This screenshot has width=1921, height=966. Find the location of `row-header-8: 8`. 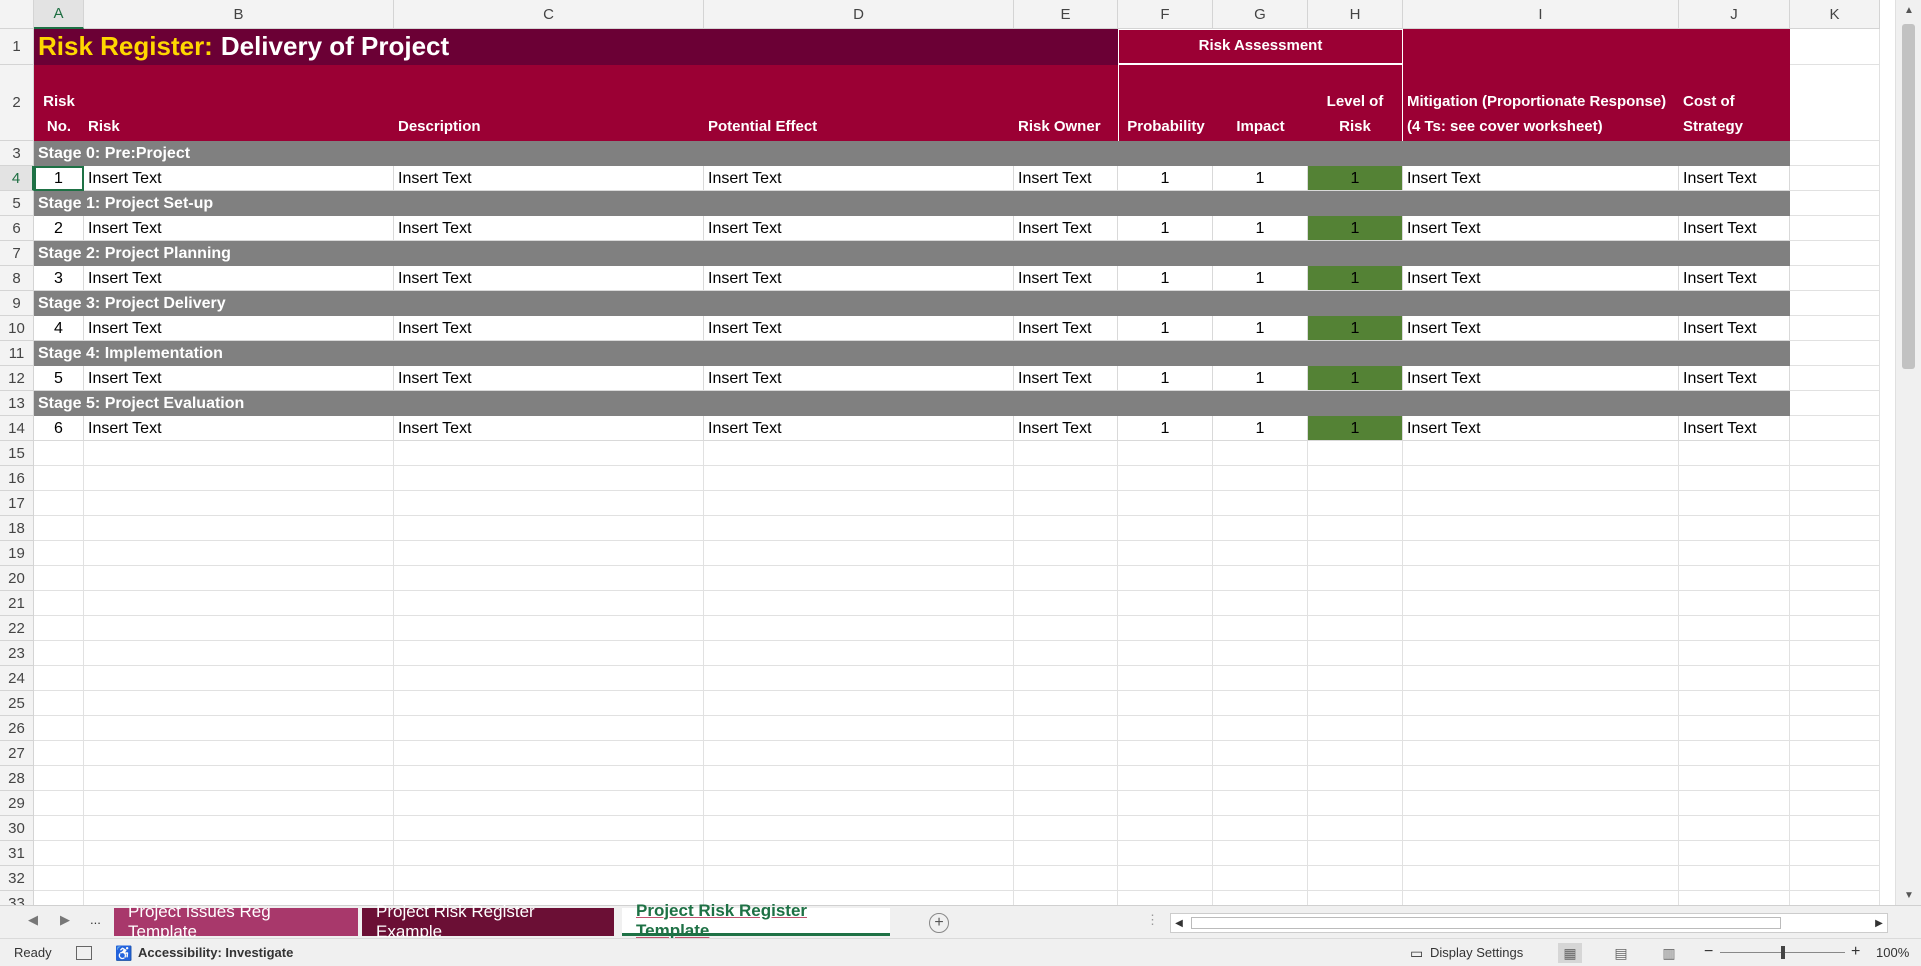

row-header-8: 8 is located at coordinates (17, 278).